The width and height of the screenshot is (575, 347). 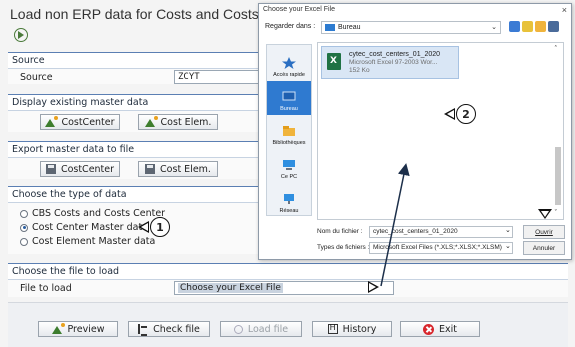 I want to click on load-icon, so click(x=238, y=329).